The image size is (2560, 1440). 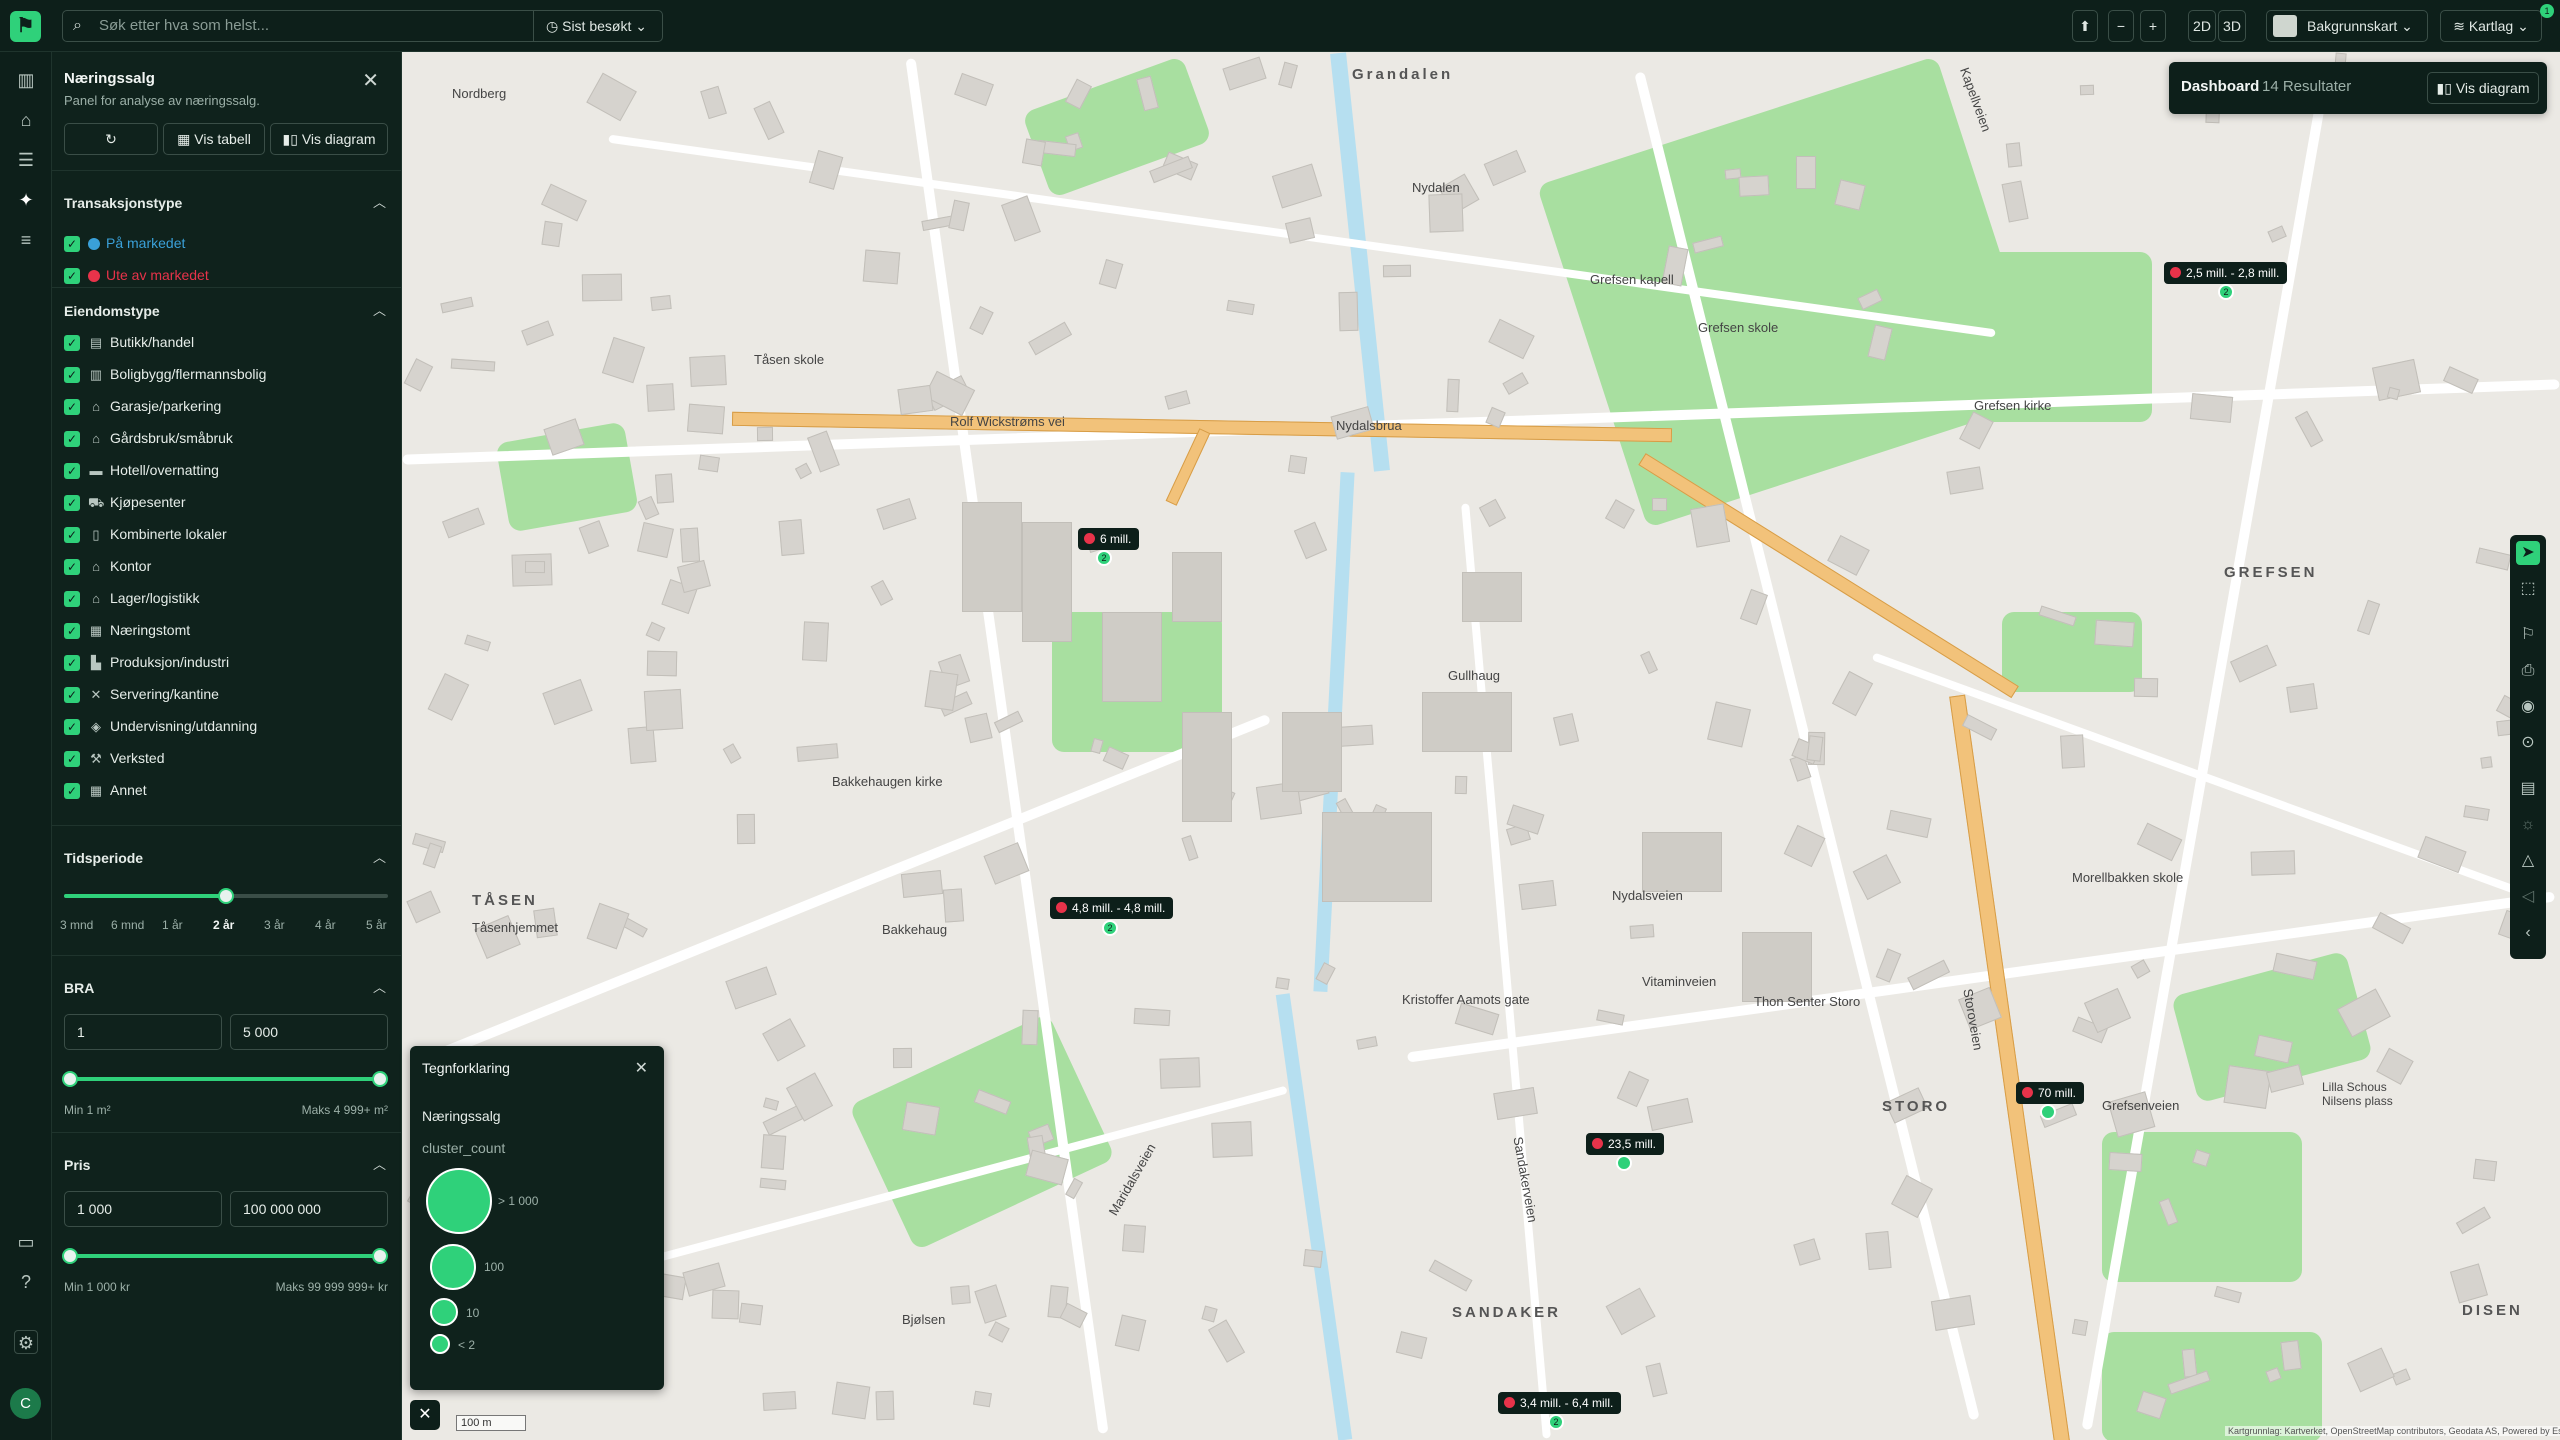 What do you see at coordinates (172, 925) in the screenshot?
I see `period-tick: 1 år` at bounding box center [172, 925].